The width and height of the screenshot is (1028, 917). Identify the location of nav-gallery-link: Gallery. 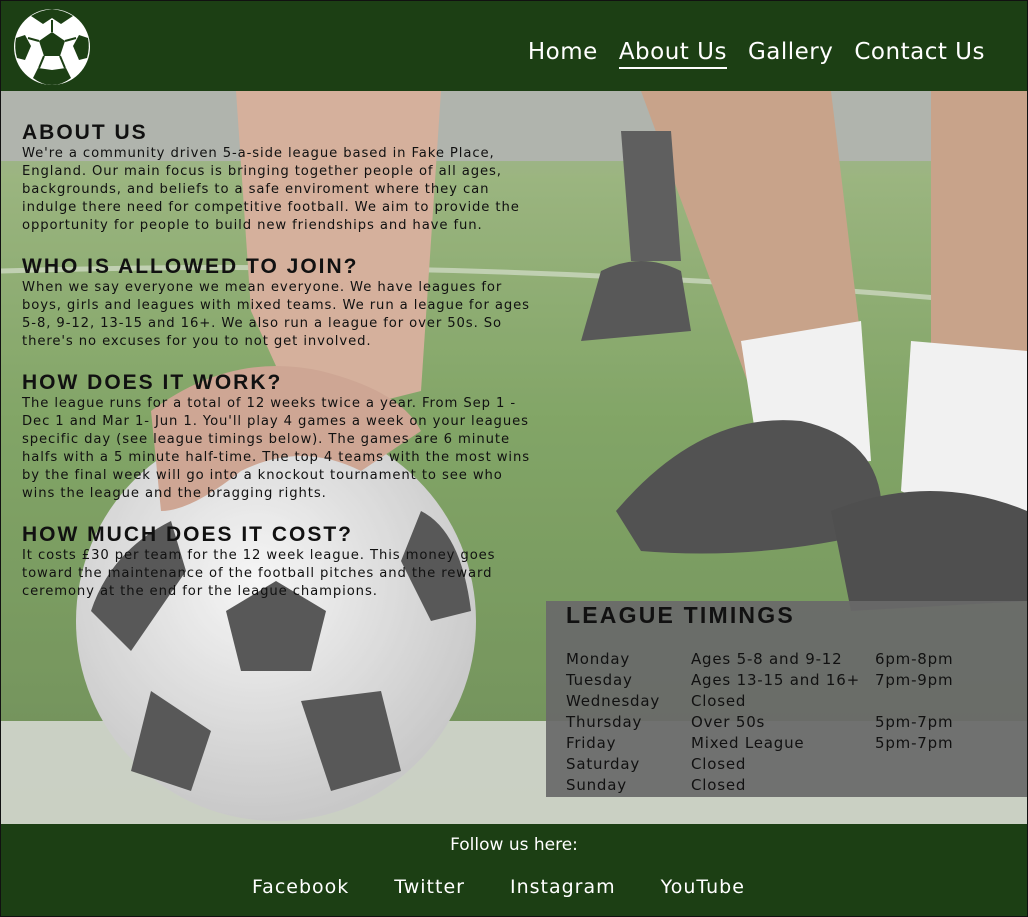
(790, 54).